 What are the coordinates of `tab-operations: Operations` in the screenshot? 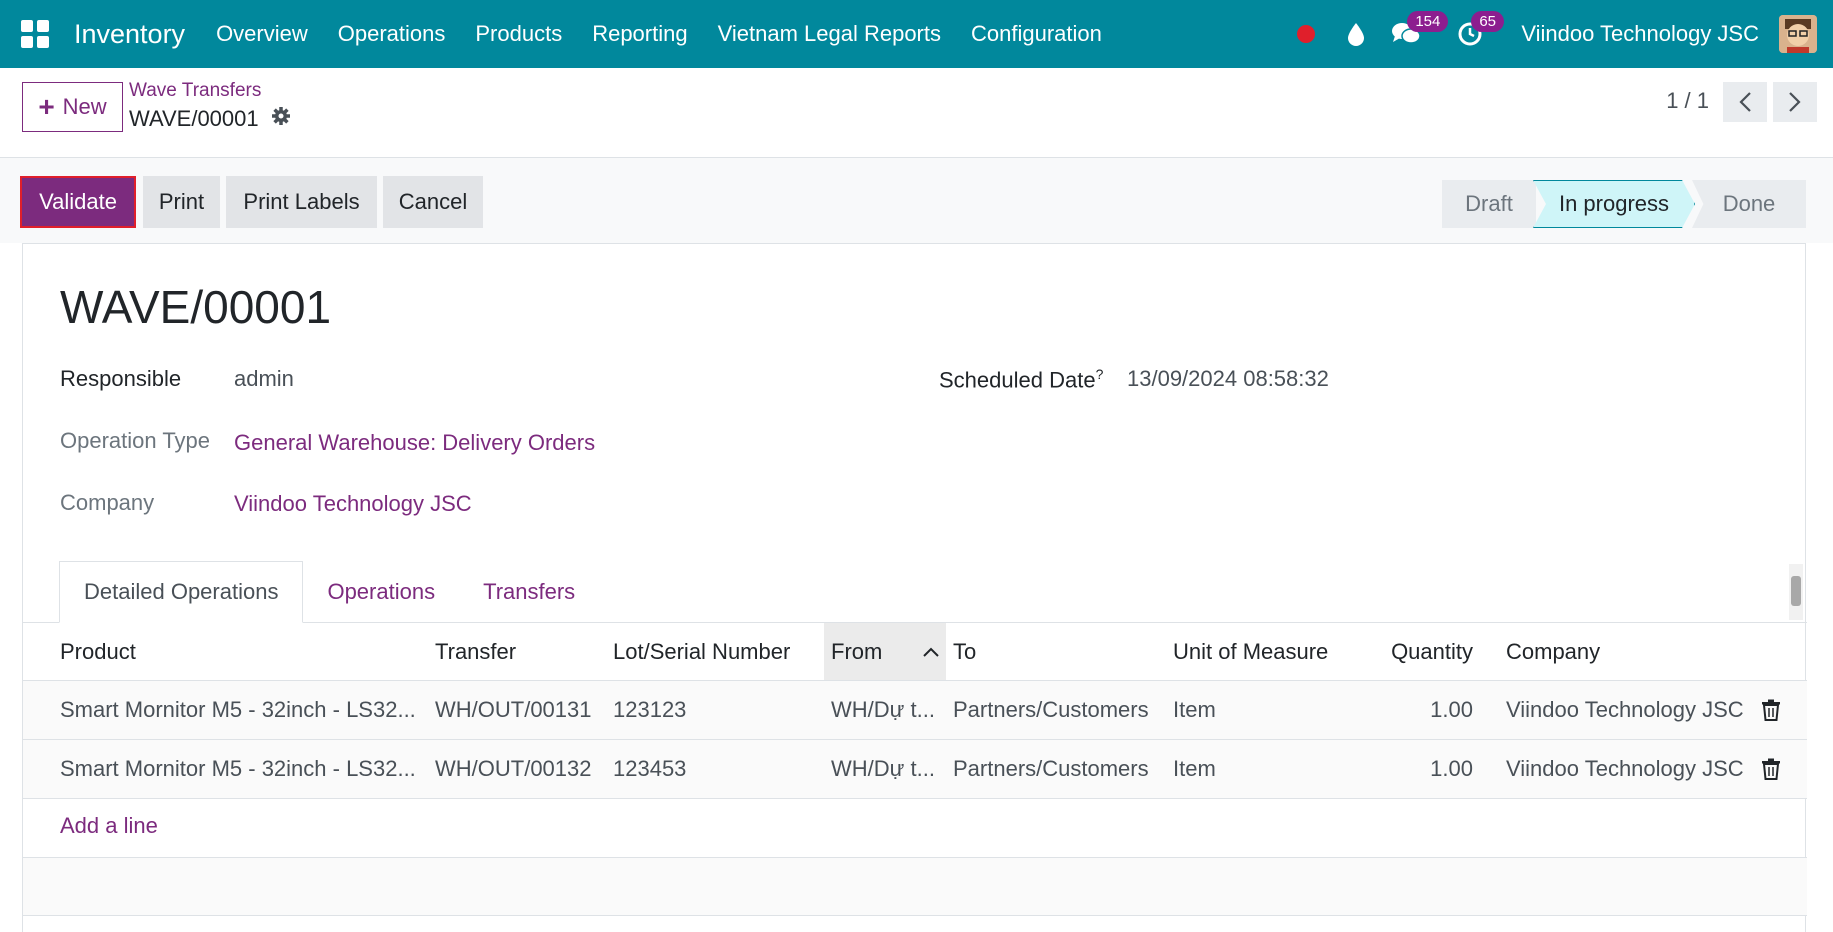 It's located at (381, 592).